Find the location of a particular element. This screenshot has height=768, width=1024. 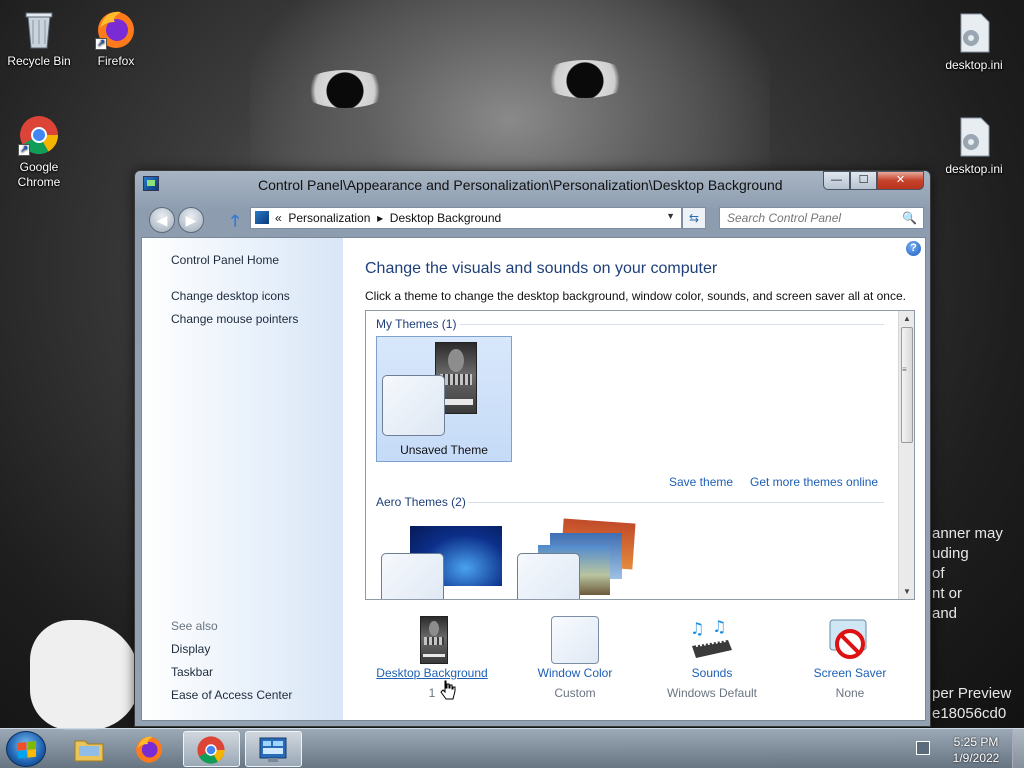

save-theme-link: Save theme is located at coordinates (701, 482).